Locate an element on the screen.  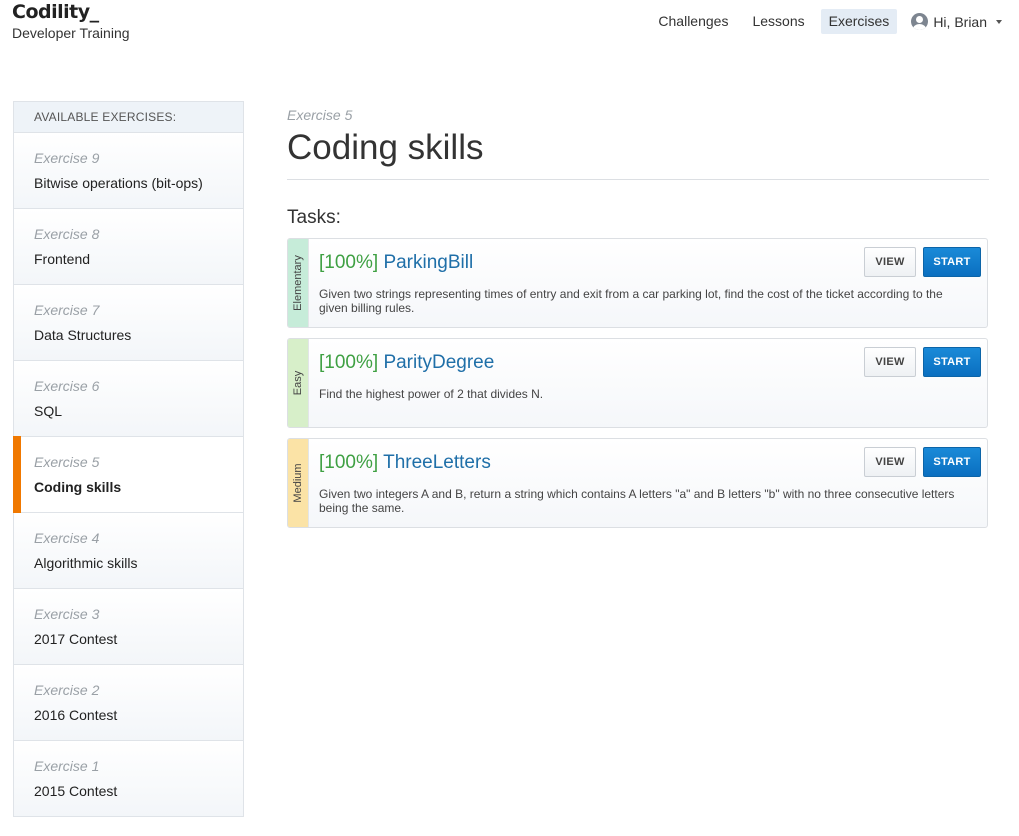
difficulty-label: Elementary is located at coordinates (298, 283).